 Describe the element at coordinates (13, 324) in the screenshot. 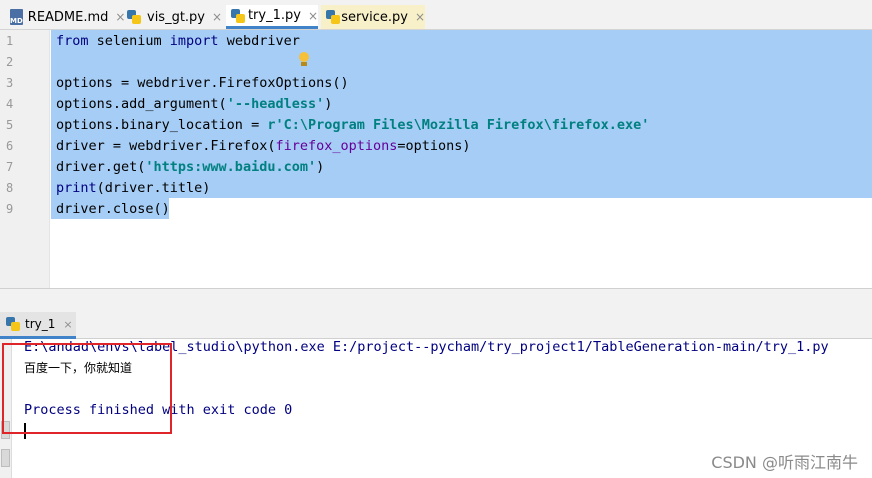

I see `python-run-icon` at that location.